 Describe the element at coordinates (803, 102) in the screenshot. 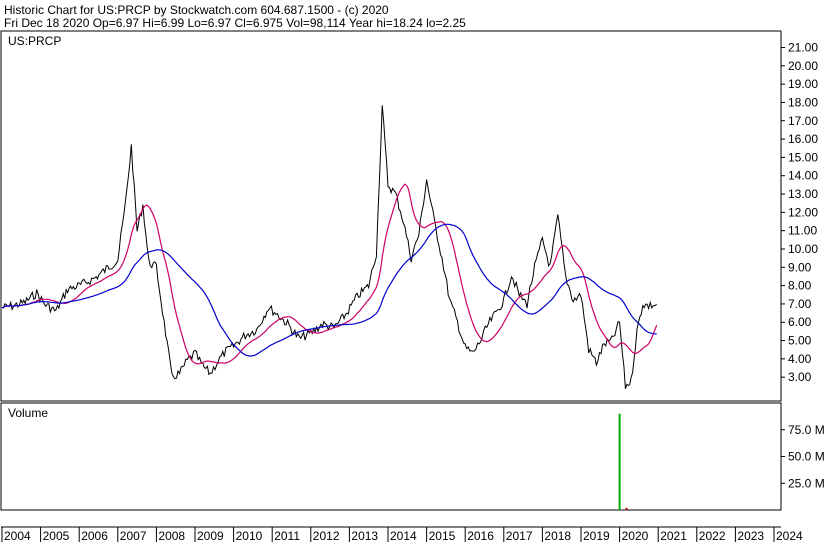

I see `price-y-tick-label: 18.00` at that location.